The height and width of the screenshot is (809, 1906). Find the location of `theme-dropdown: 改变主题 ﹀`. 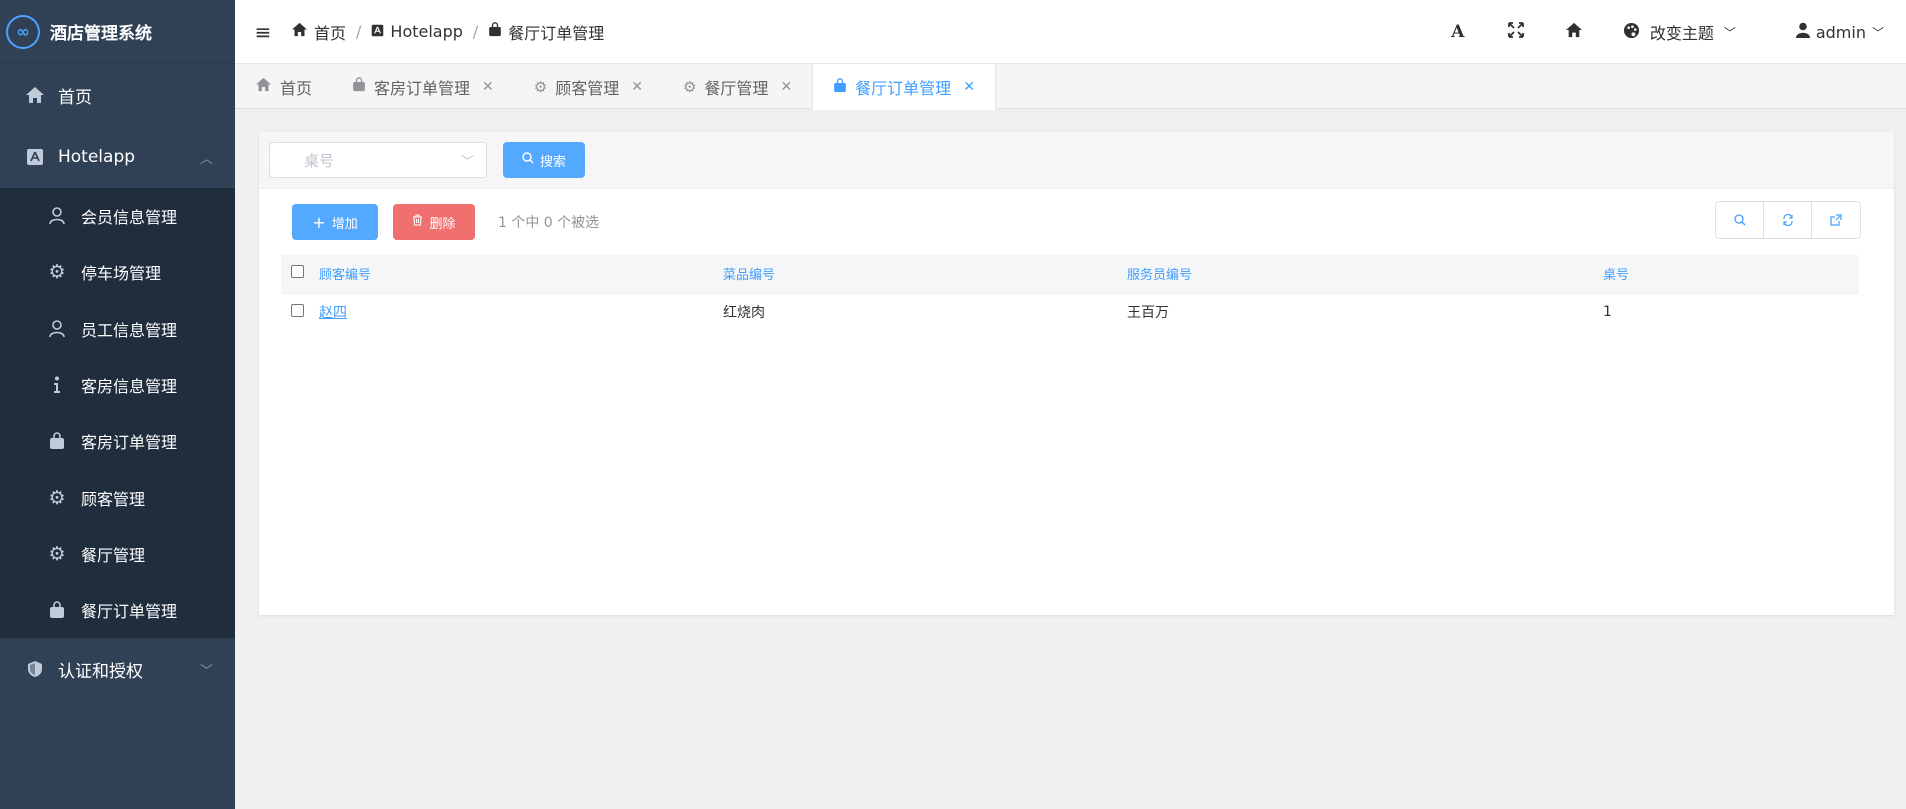

theme-dropdown: 改变主题 ﹀ is located at coordinates (1679, 32).